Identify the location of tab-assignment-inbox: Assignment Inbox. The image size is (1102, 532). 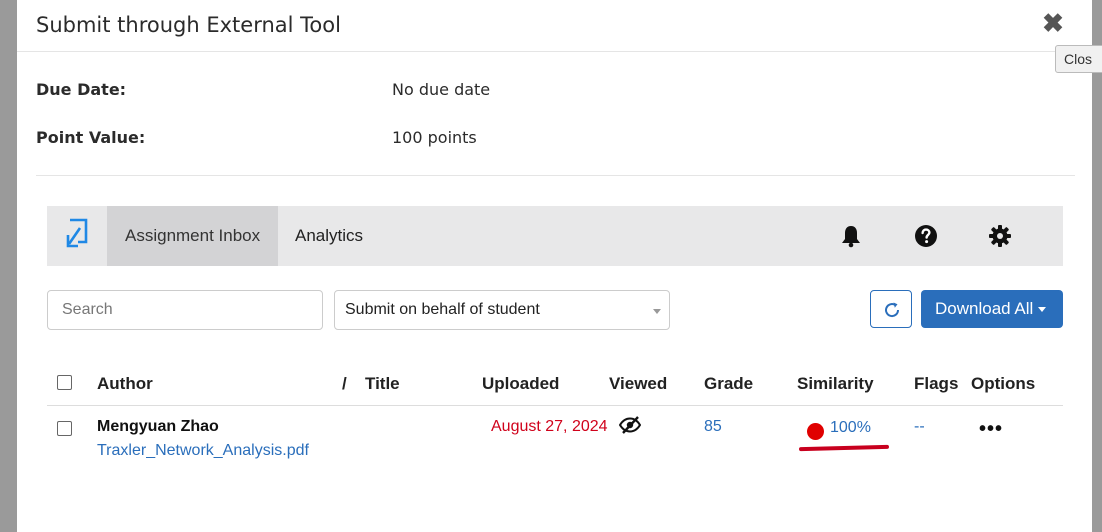
(192, 236).